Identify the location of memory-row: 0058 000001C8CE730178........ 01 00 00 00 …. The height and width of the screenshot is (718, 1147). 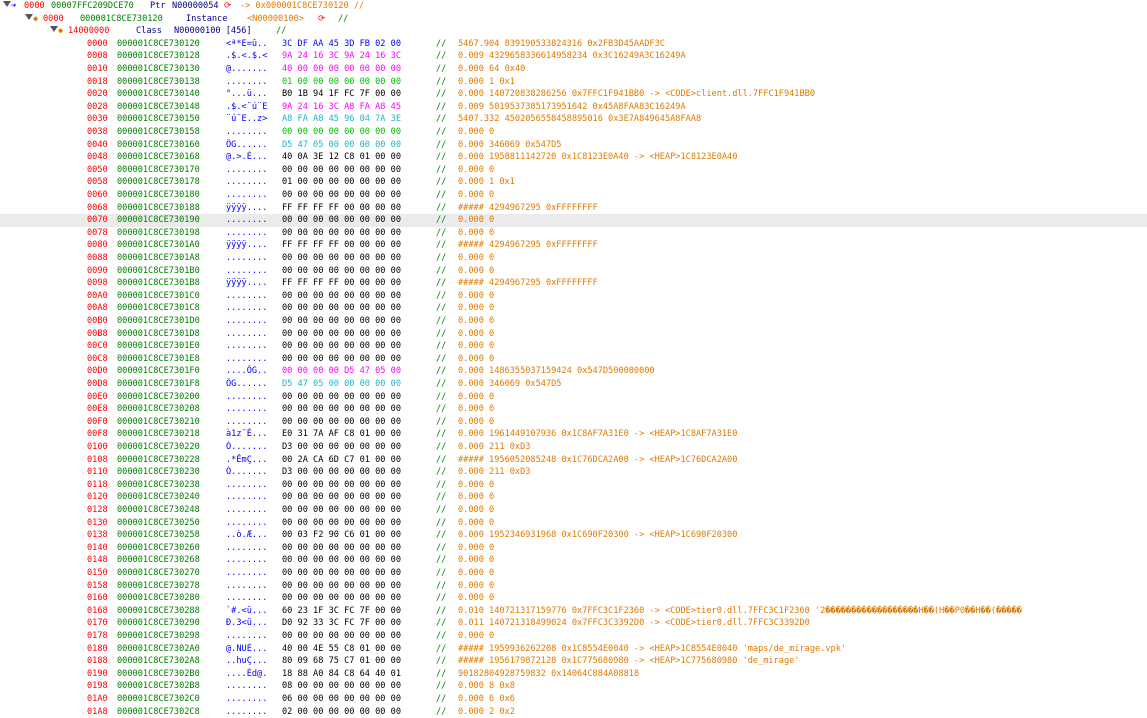
(573, 182).